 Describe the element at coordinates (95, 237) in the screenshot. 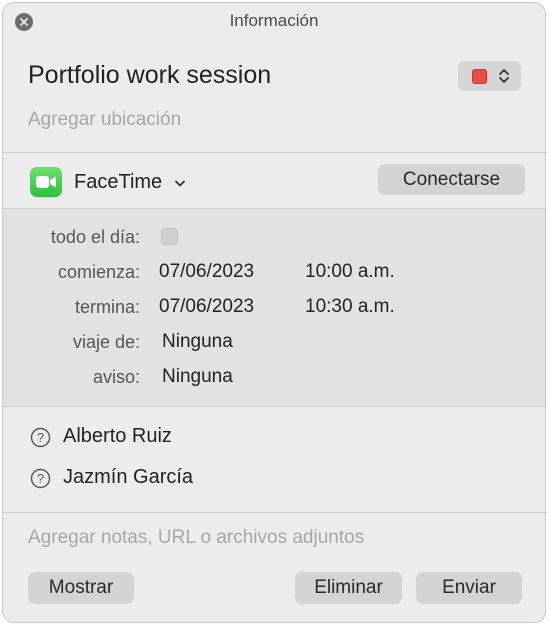

I see `all-day-label: todo el día:` at that location.